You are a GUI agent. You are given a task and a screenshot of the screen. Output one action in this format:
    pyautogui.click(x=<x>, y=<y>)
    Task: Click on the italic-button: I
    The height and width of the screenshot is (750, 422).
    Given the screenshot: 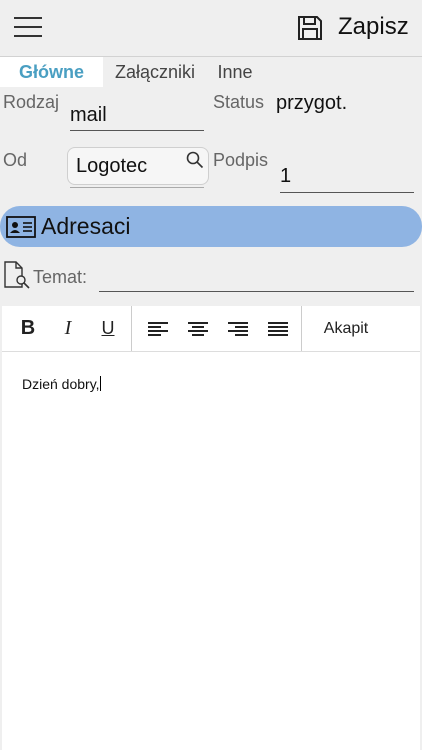 What is the action you would take?
    pyautogui.click(x=68, y=328)
    